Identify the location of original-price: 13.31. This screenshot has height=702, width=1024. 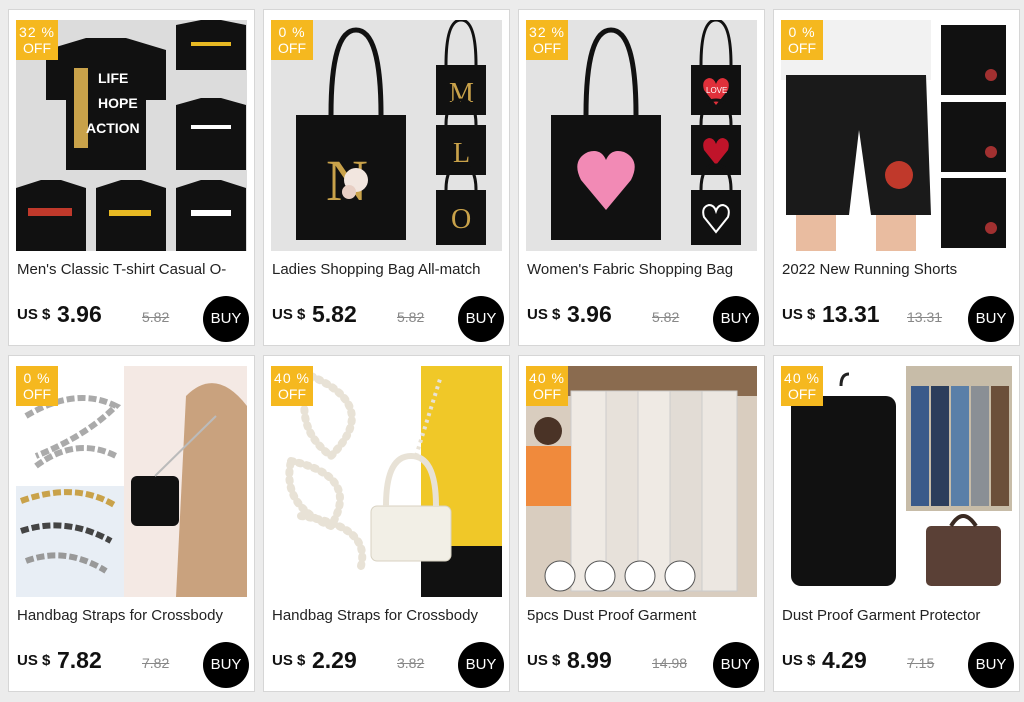
(925, 317).